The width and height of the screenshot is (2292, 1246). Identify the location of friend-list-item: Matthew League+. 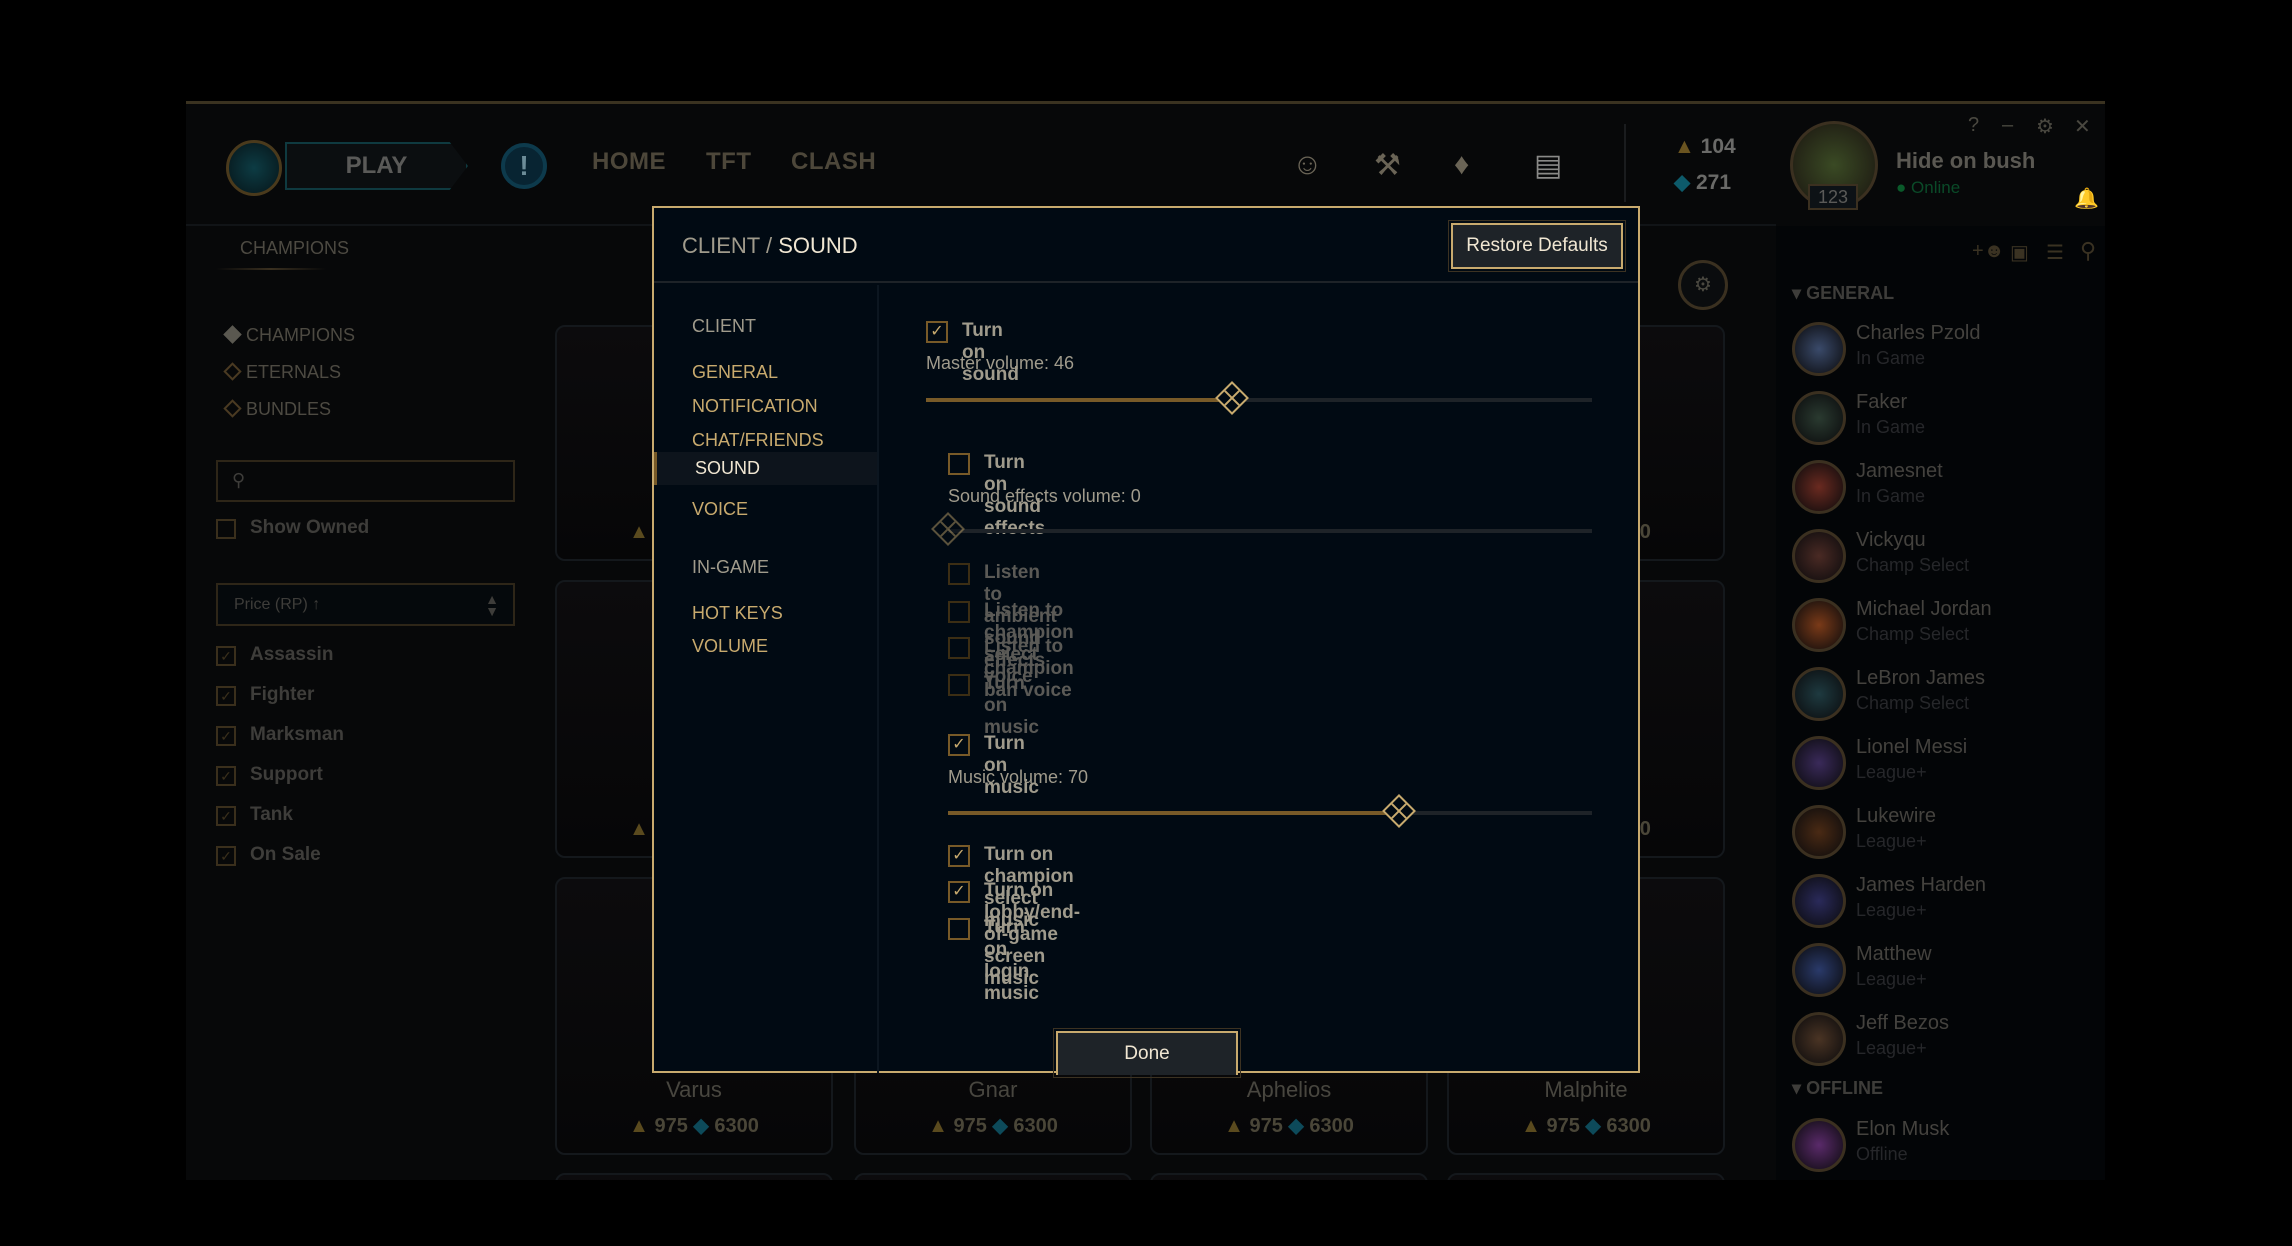
(1942, 973).